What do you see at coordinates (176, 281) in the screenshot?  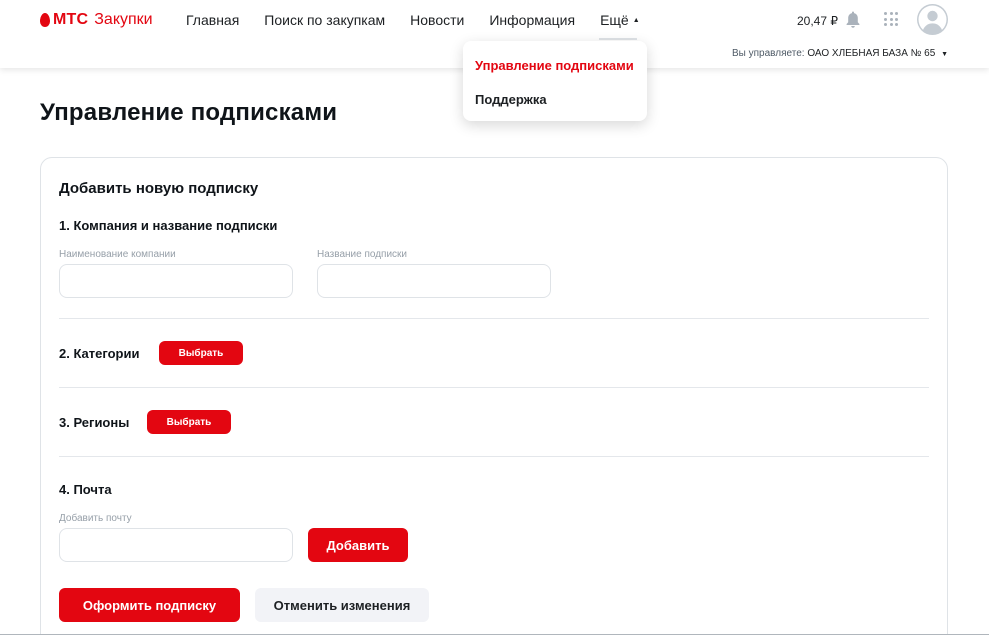 I see `company-name-input` at bounding box center [176, 281].